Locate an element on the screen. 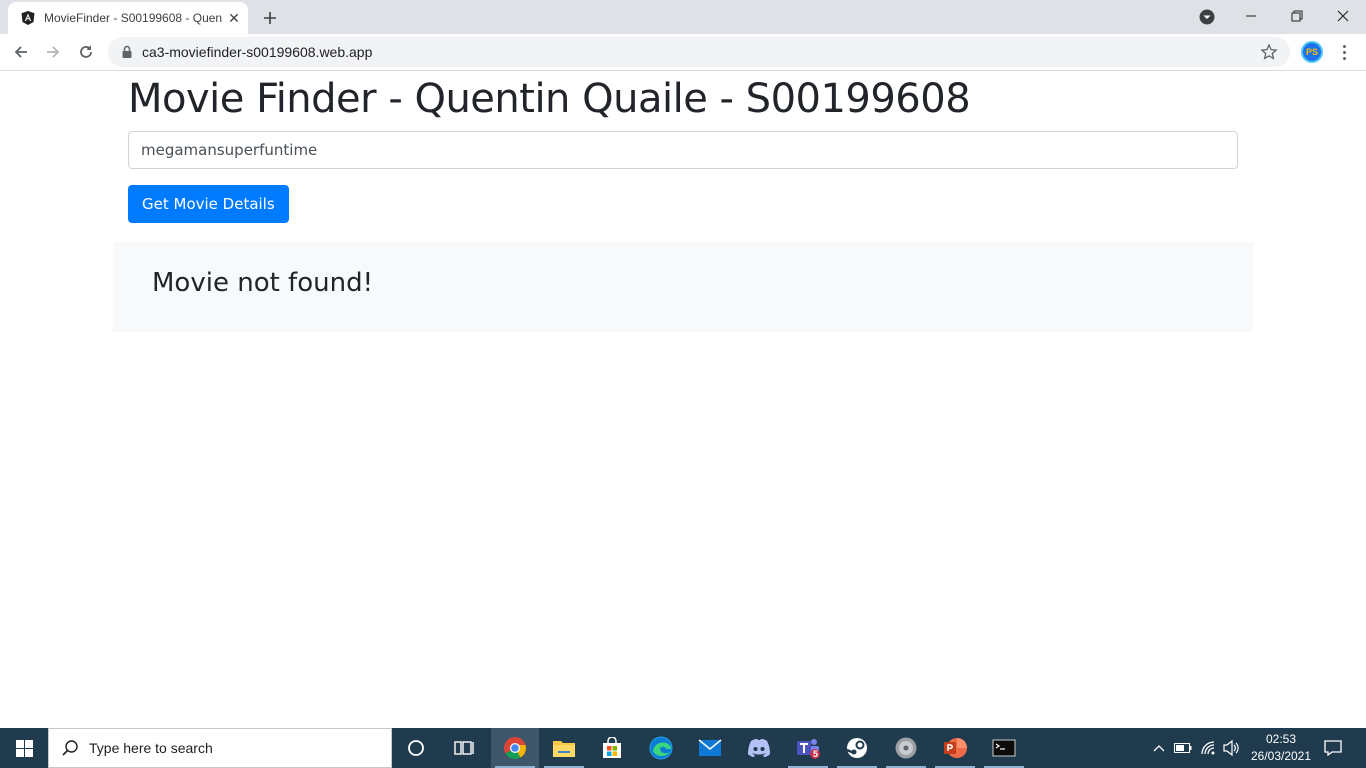 This screenshot has width=1366, height=768. result-message: Movie not found! is located at coordinates (262, 283).